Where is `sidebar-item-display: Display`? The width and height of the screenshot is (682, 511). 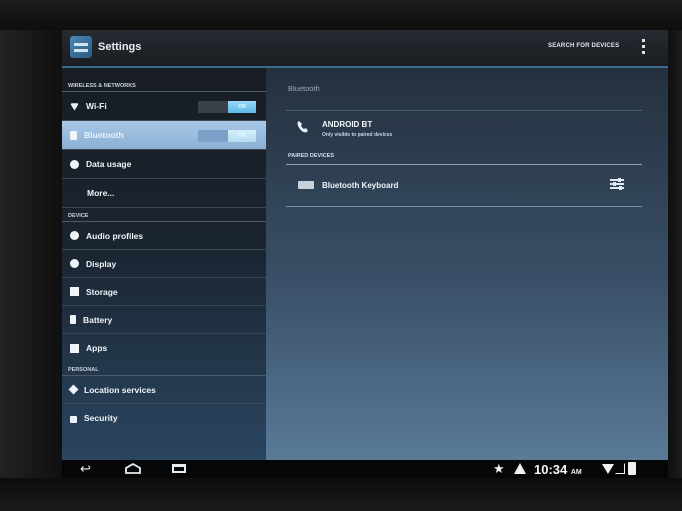 sidebar-item-display: Display is located at coordinates (164, 264).